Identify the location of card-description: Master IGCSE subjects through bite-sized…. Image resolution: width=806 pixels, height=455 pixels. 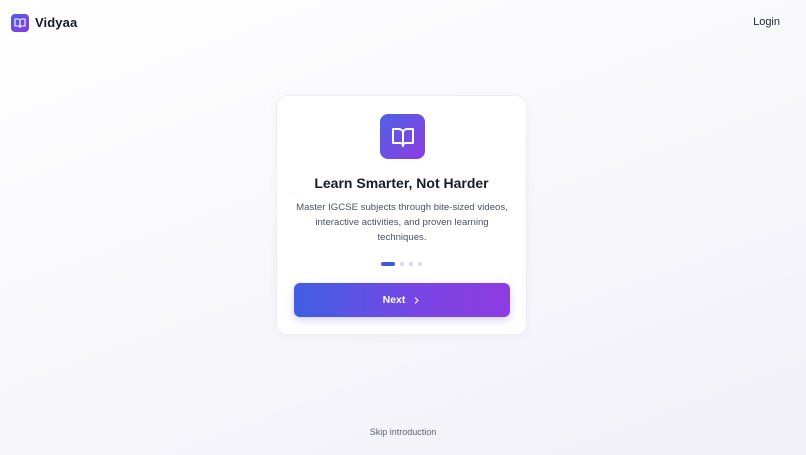
(402, 222).